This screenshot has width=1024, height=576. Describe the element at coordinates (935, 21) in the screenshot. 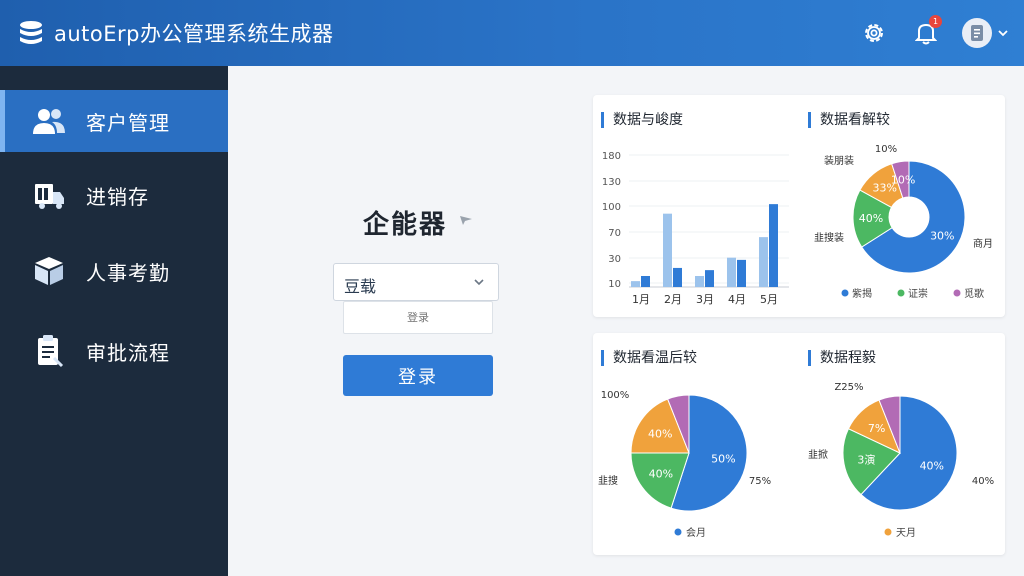

I see `notification-badge: 1` at that location.